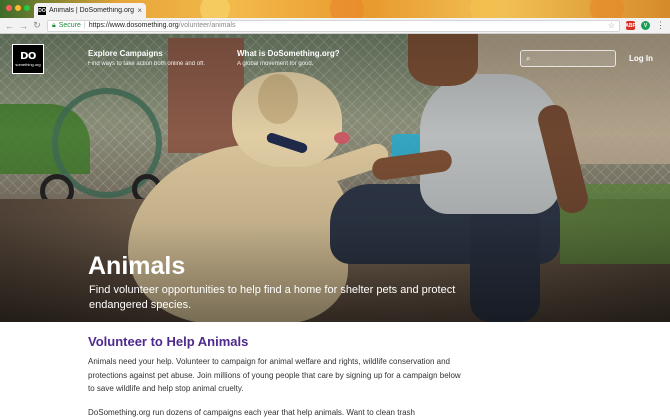  I want to click on nav-title: Explore Campaigns, so click(125, 53).